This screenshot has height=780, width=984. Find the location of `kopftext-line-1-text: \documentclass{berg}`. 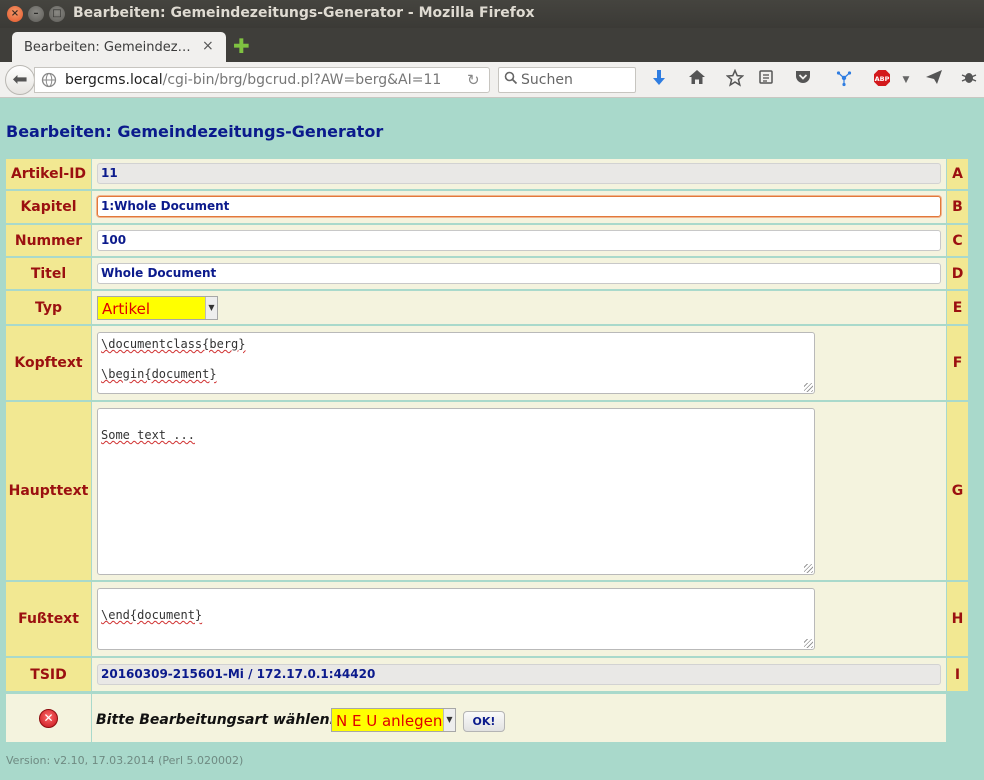

kopftext-line-1-text: \documentclass{berg} is located at coordinates (173, 344).